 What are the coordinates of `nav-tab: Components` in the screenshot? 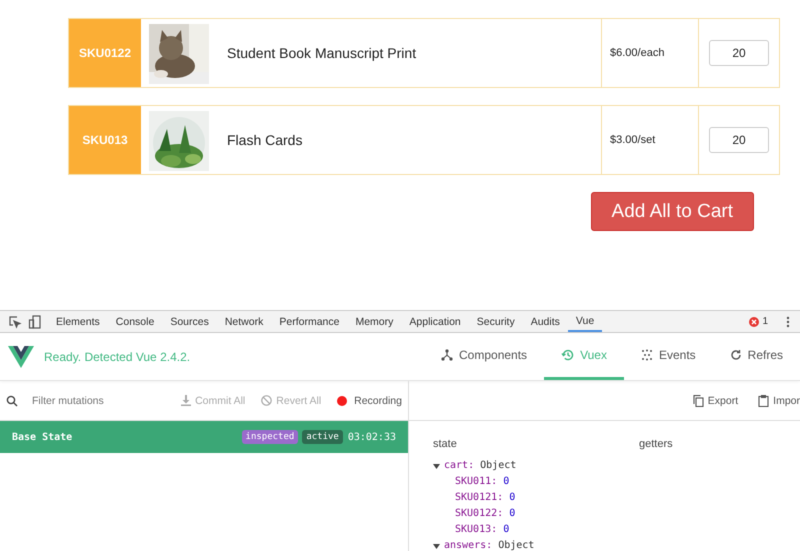 It's located at (484, 356).